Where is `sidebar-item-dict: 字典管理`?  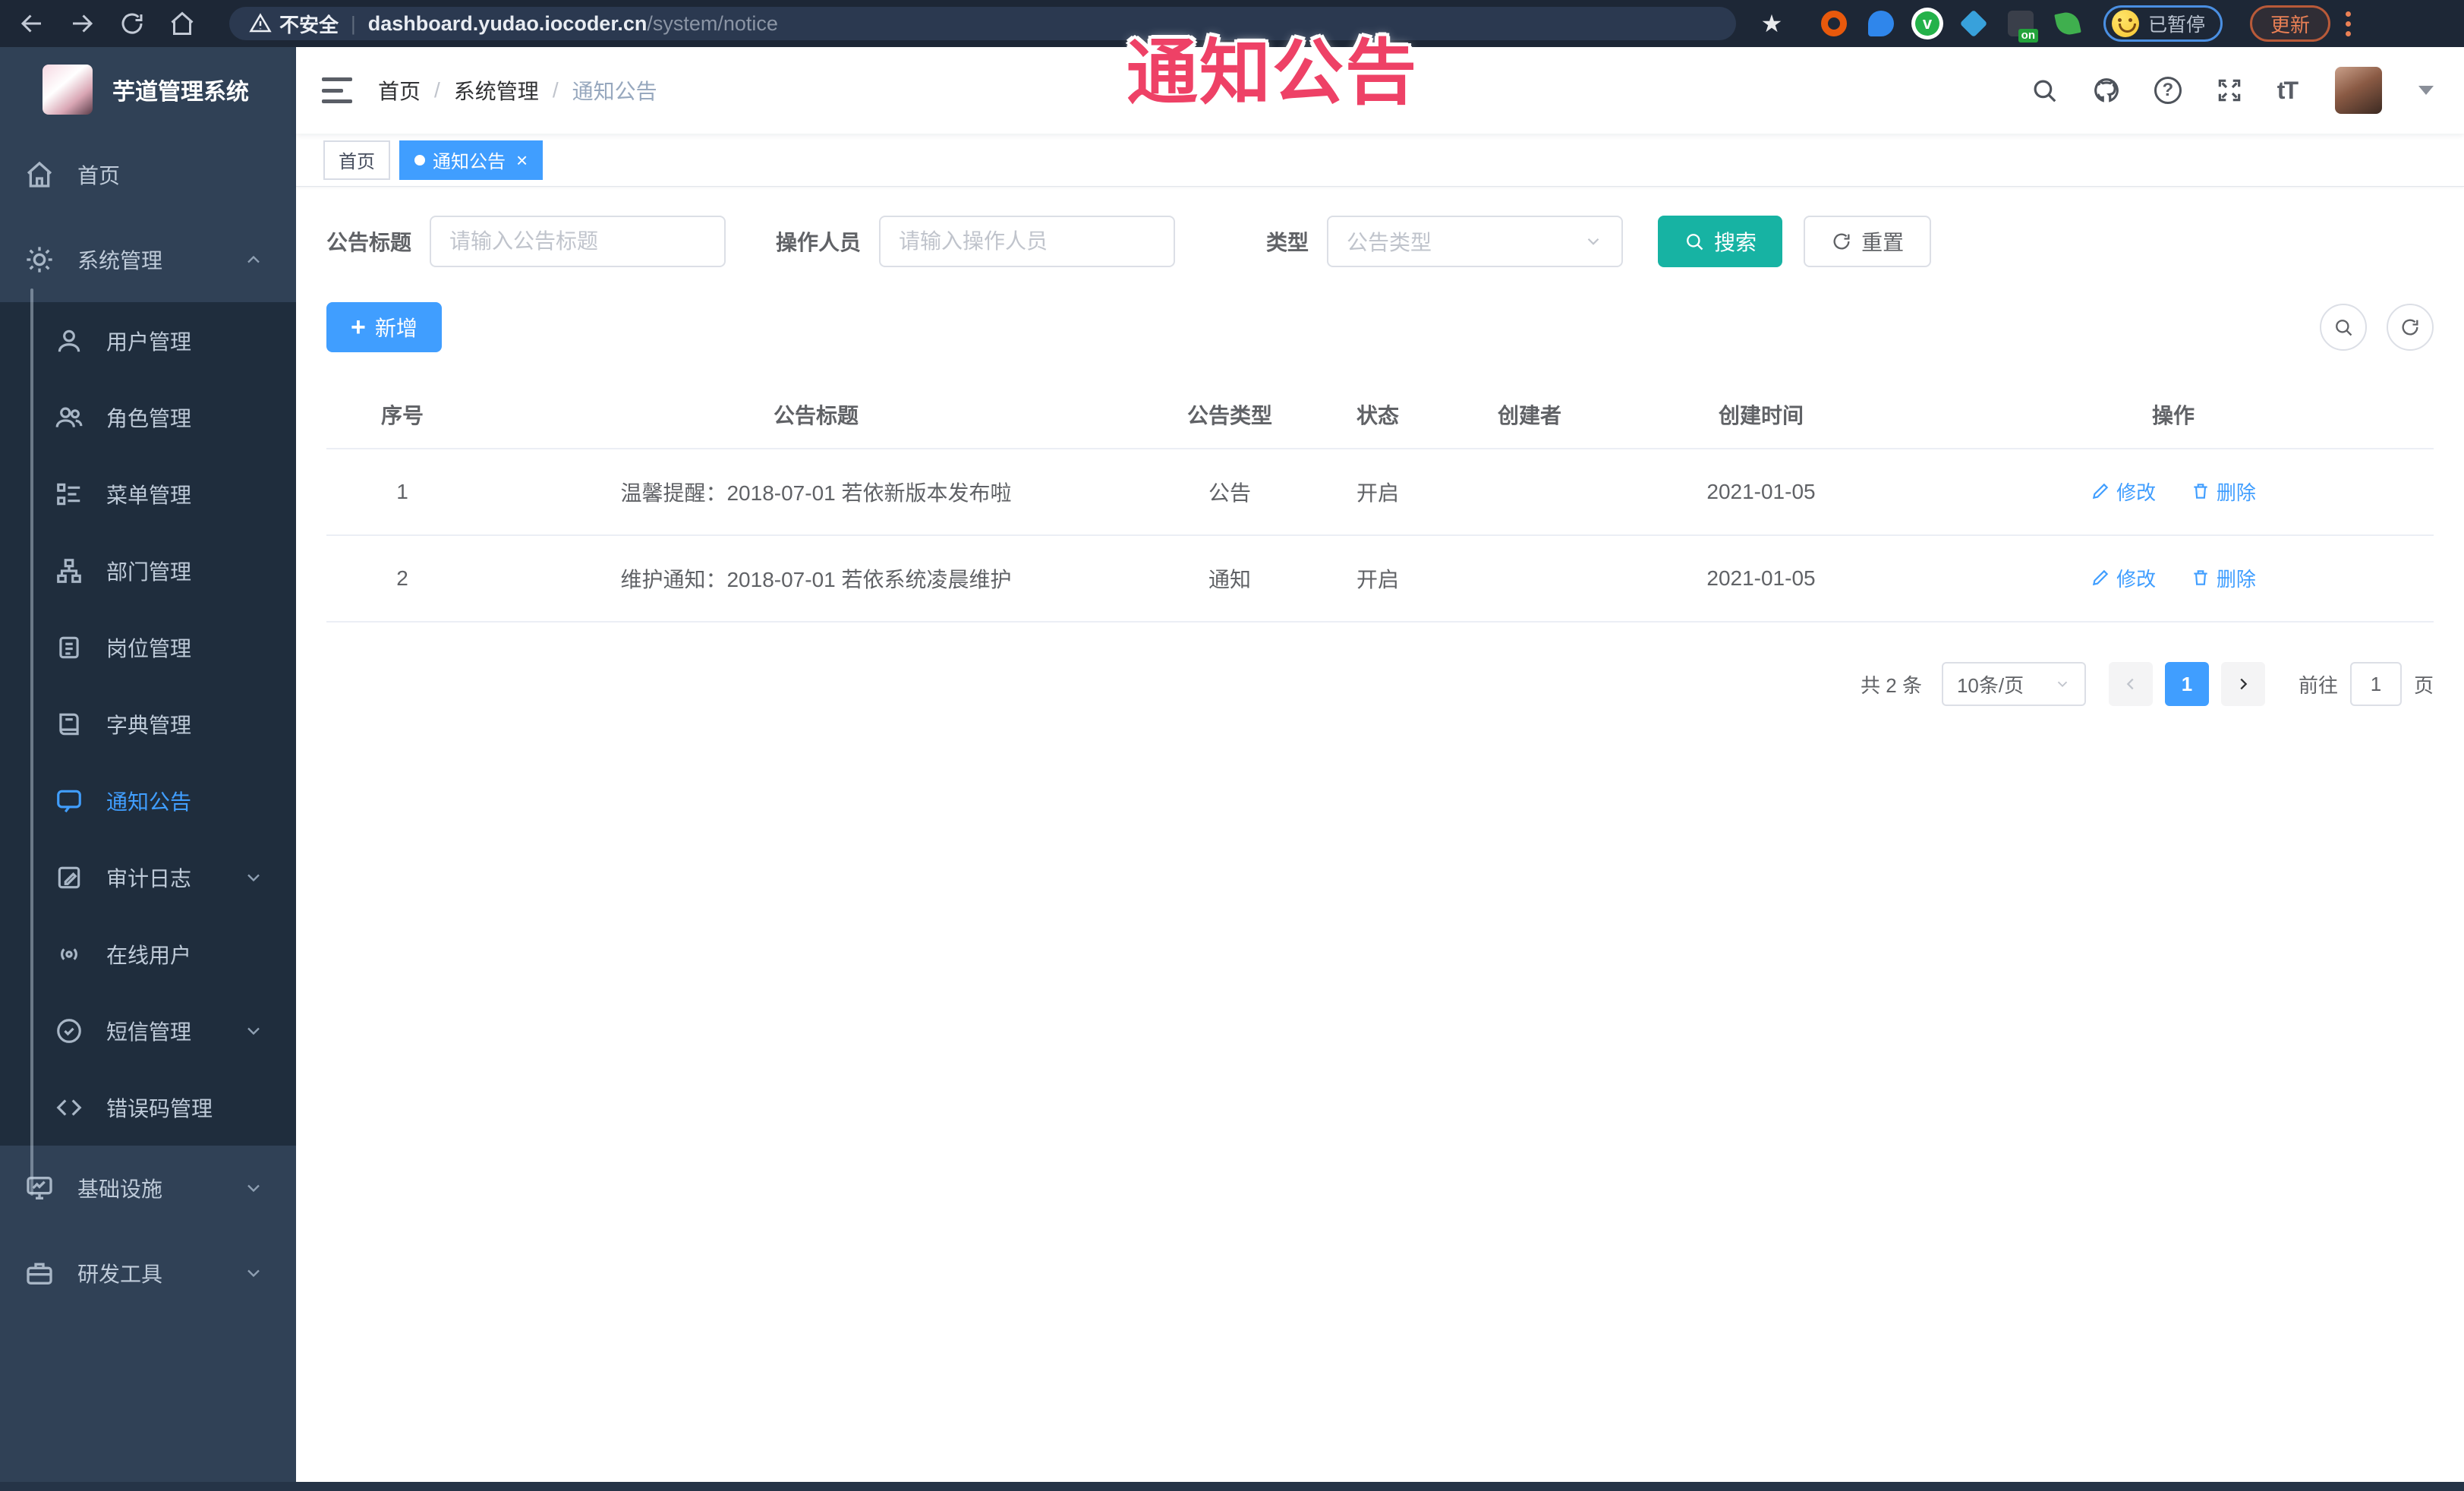
sidebar-item-dict: 字典管理 is located at coordinates (148, 724).